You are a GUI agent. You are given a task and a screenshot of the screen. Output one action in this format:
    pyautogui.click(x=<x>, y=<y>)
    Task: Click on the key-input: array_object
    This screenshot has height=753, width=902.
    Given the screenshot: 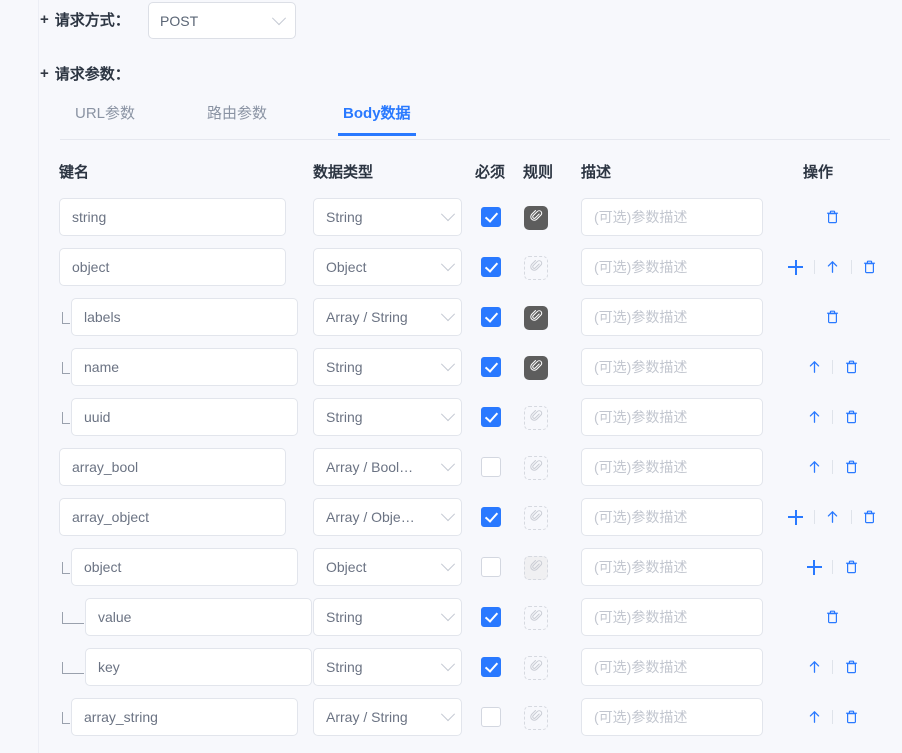 What is the action you would take?
    pyautogui.click(x=172, y=517)
    